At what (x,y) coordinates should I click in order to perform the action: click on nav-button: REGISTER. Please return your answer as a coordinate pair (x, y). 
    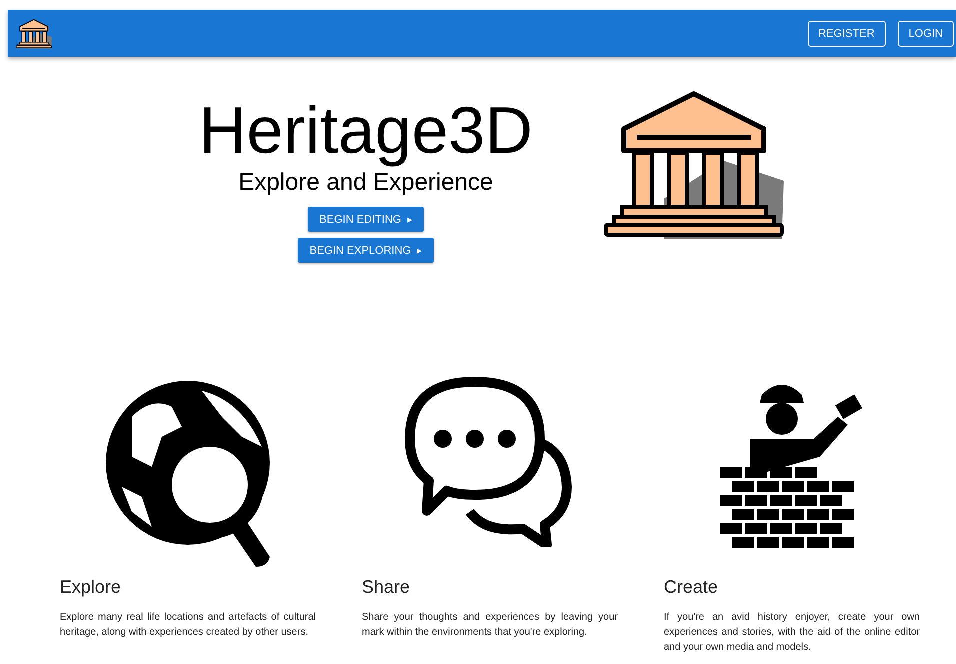
    Looking at the image, I should click on (847, 33).